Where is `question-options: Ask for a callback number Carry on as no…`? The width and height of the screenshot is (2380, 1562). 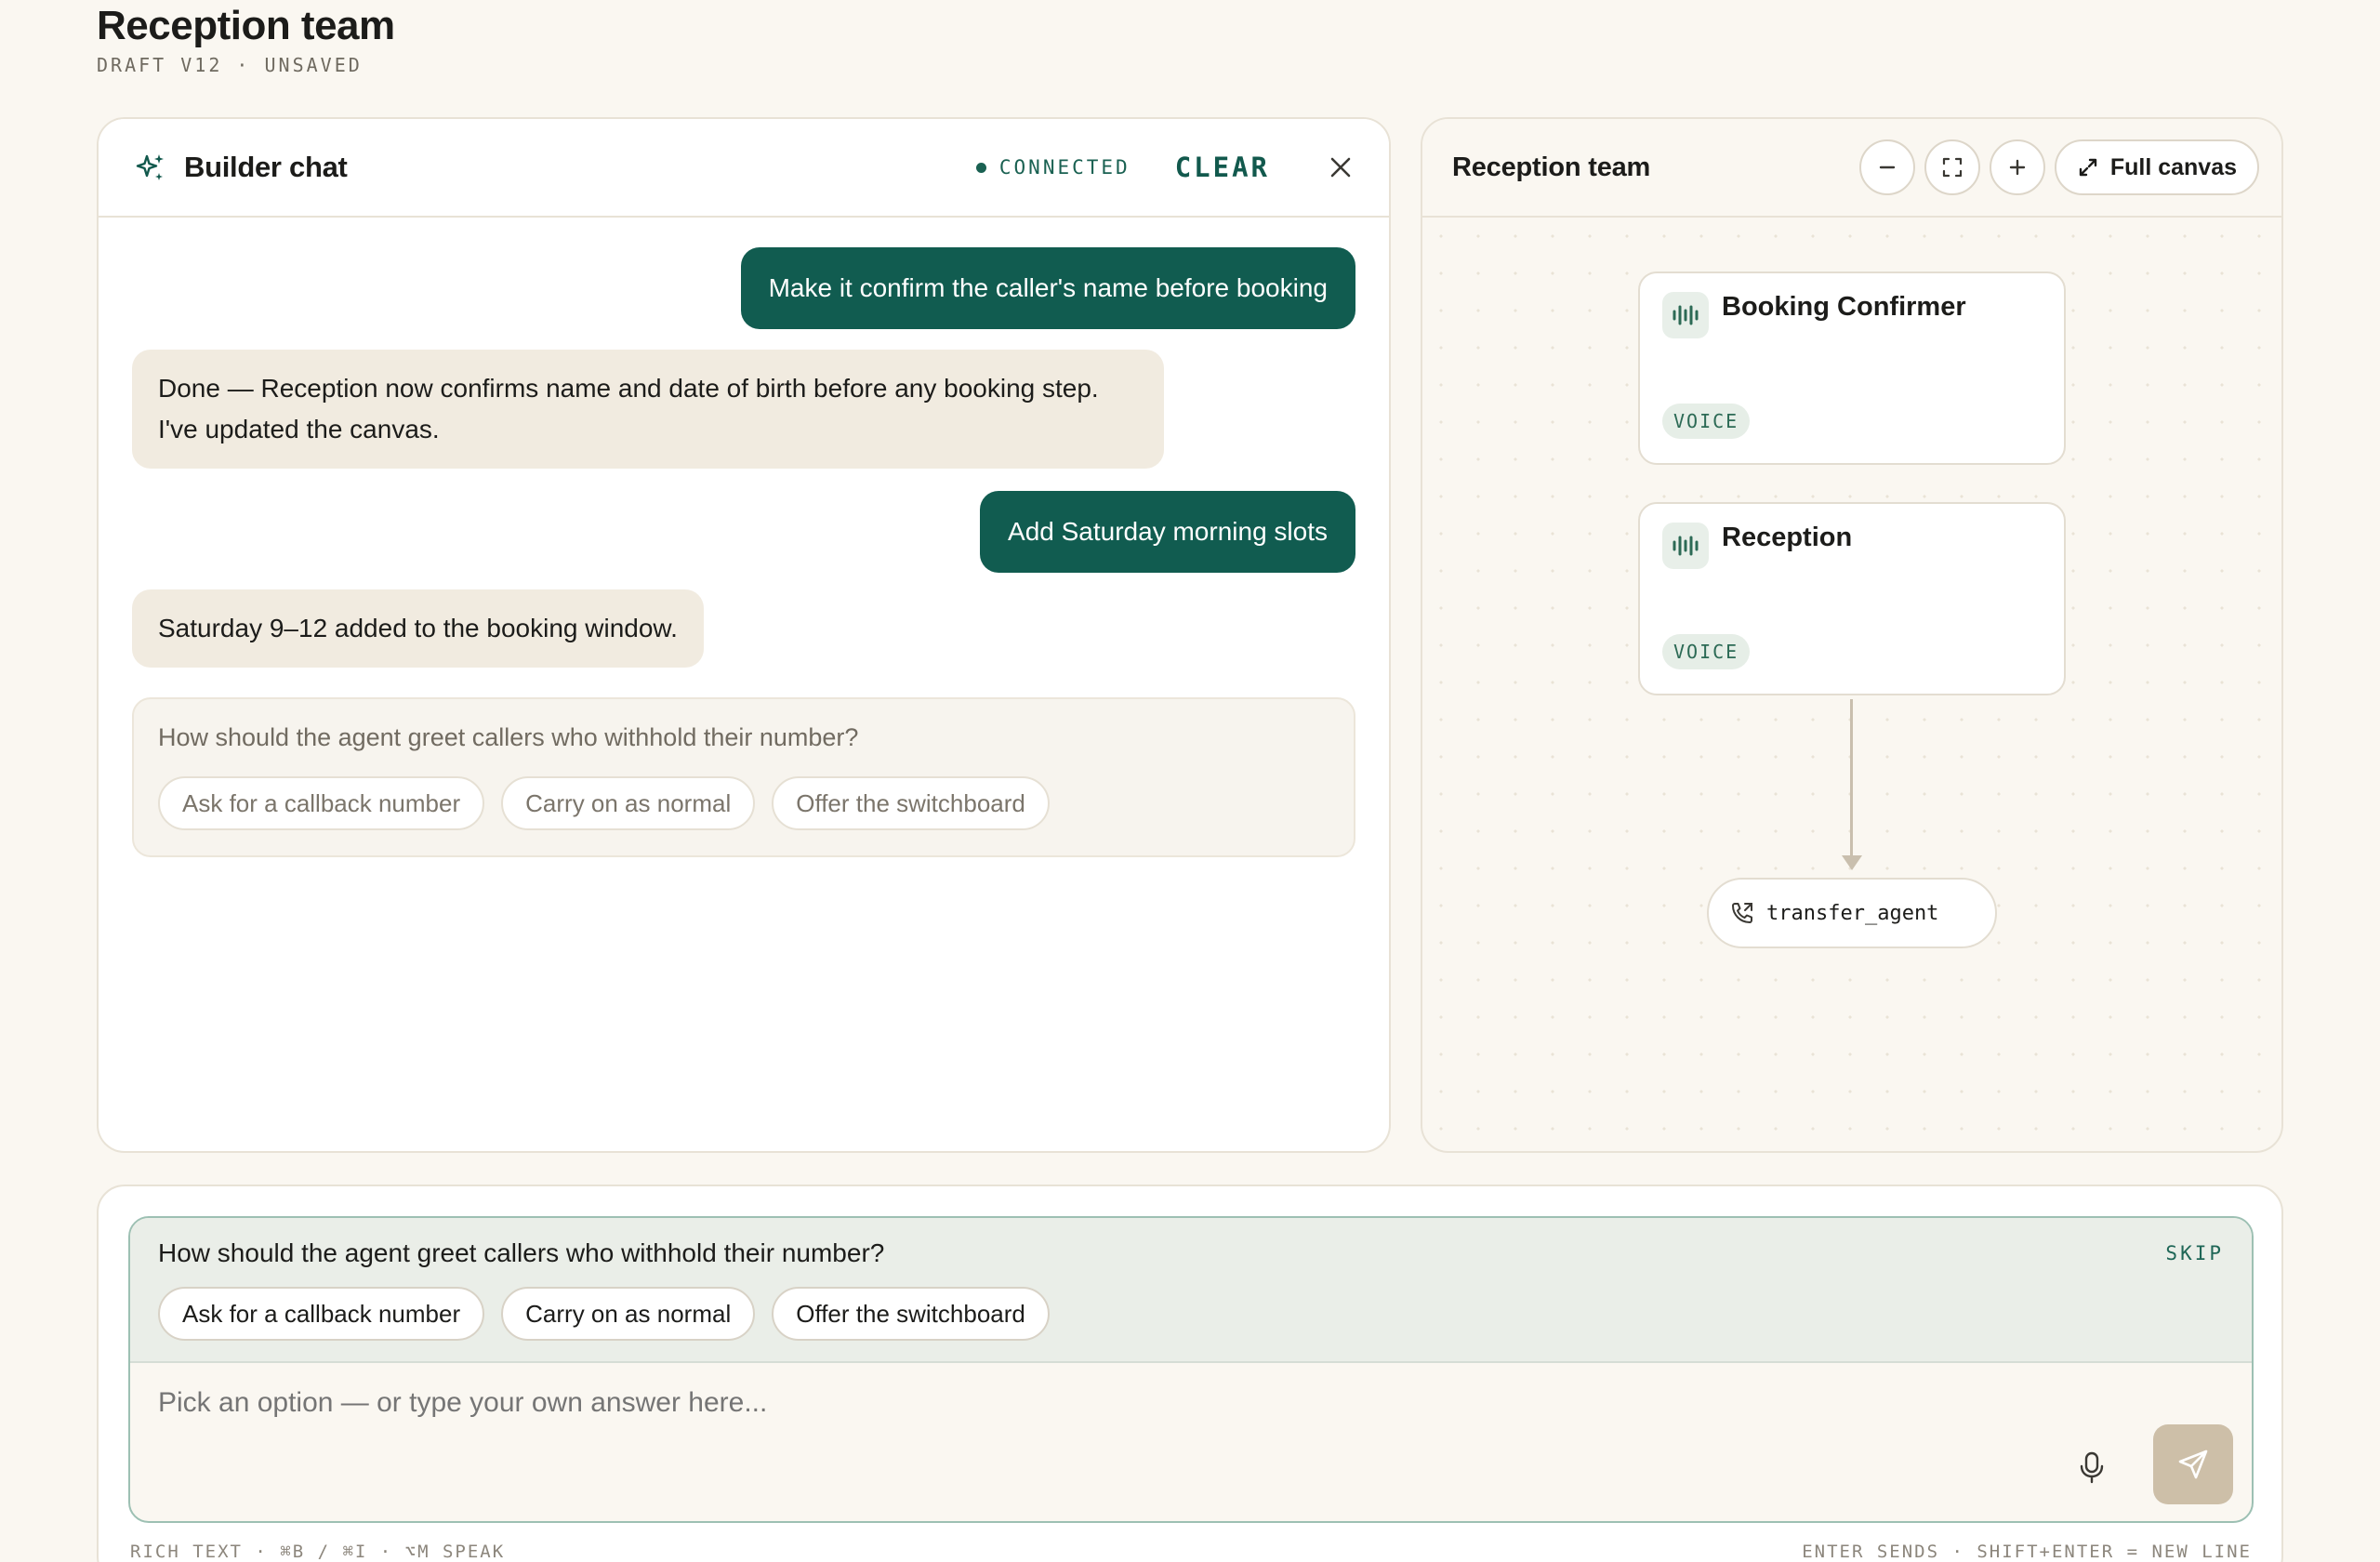
question-options: Ask for a callback number Carry on as no… is located at coordinates (743, 803).